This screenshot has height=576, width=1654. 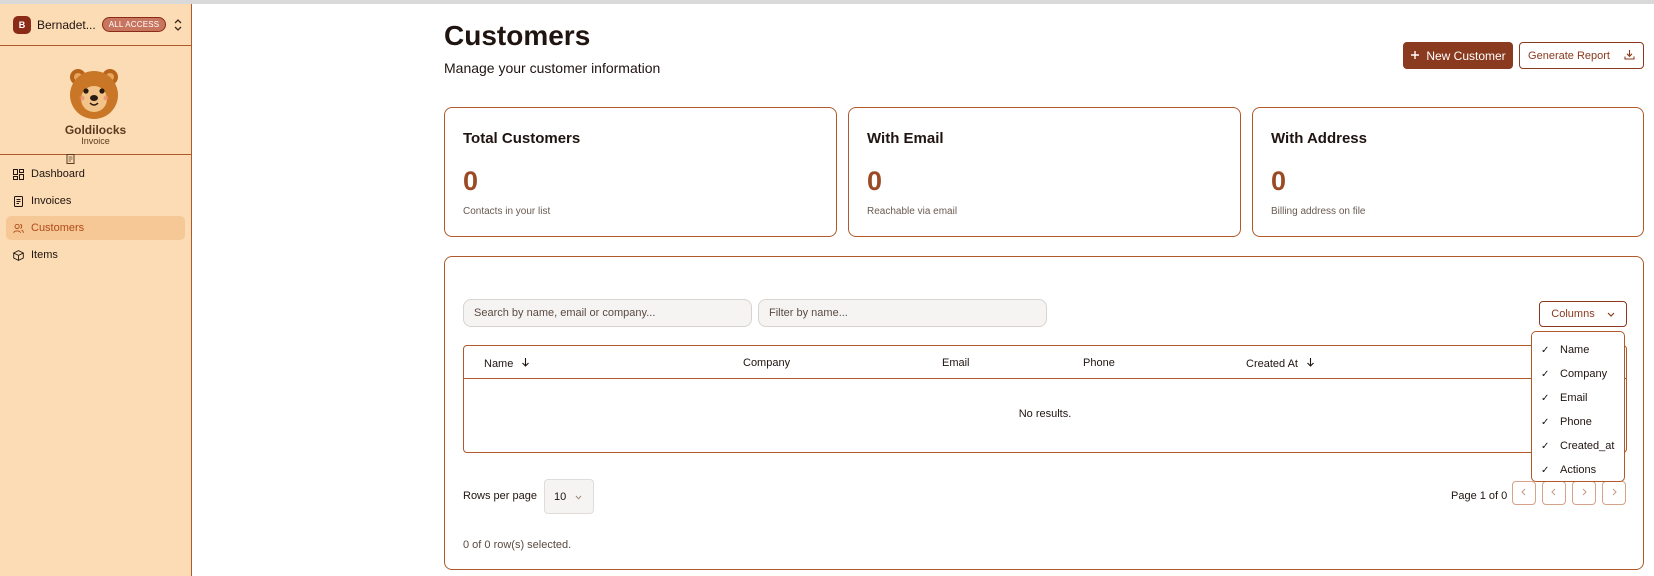 What do you see at coordinates (1415, 56) in the screenshot?
I see `plus-icon` at bounding box center [1415, 56].